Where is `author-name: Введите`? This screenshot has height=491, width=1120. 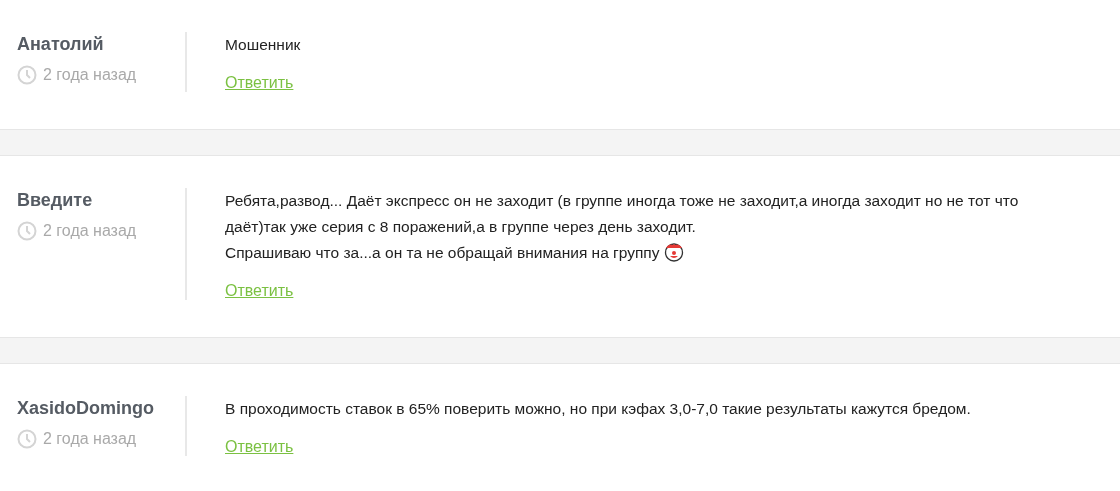 author-name: Введите is located at coordinates (55, 200).